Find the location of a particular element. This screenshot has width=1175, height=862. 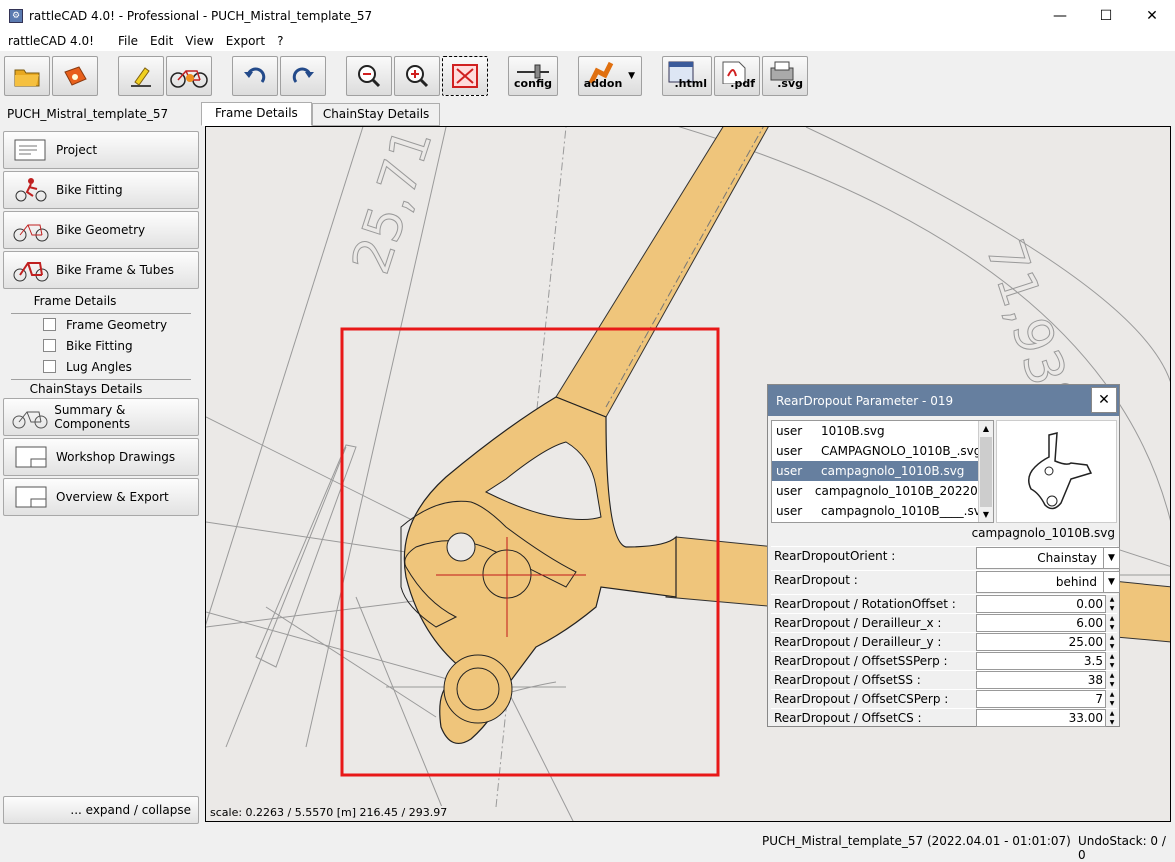

fit-to-screen-icon is located at coordinates (465, 76).